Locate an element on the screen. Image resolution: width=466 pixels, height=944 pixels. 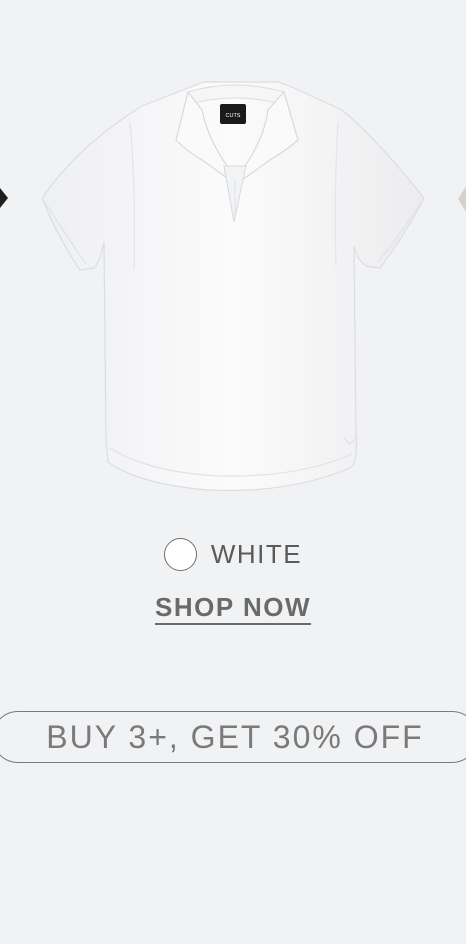
chevron-right-icon is located at coordinates (462, 199).